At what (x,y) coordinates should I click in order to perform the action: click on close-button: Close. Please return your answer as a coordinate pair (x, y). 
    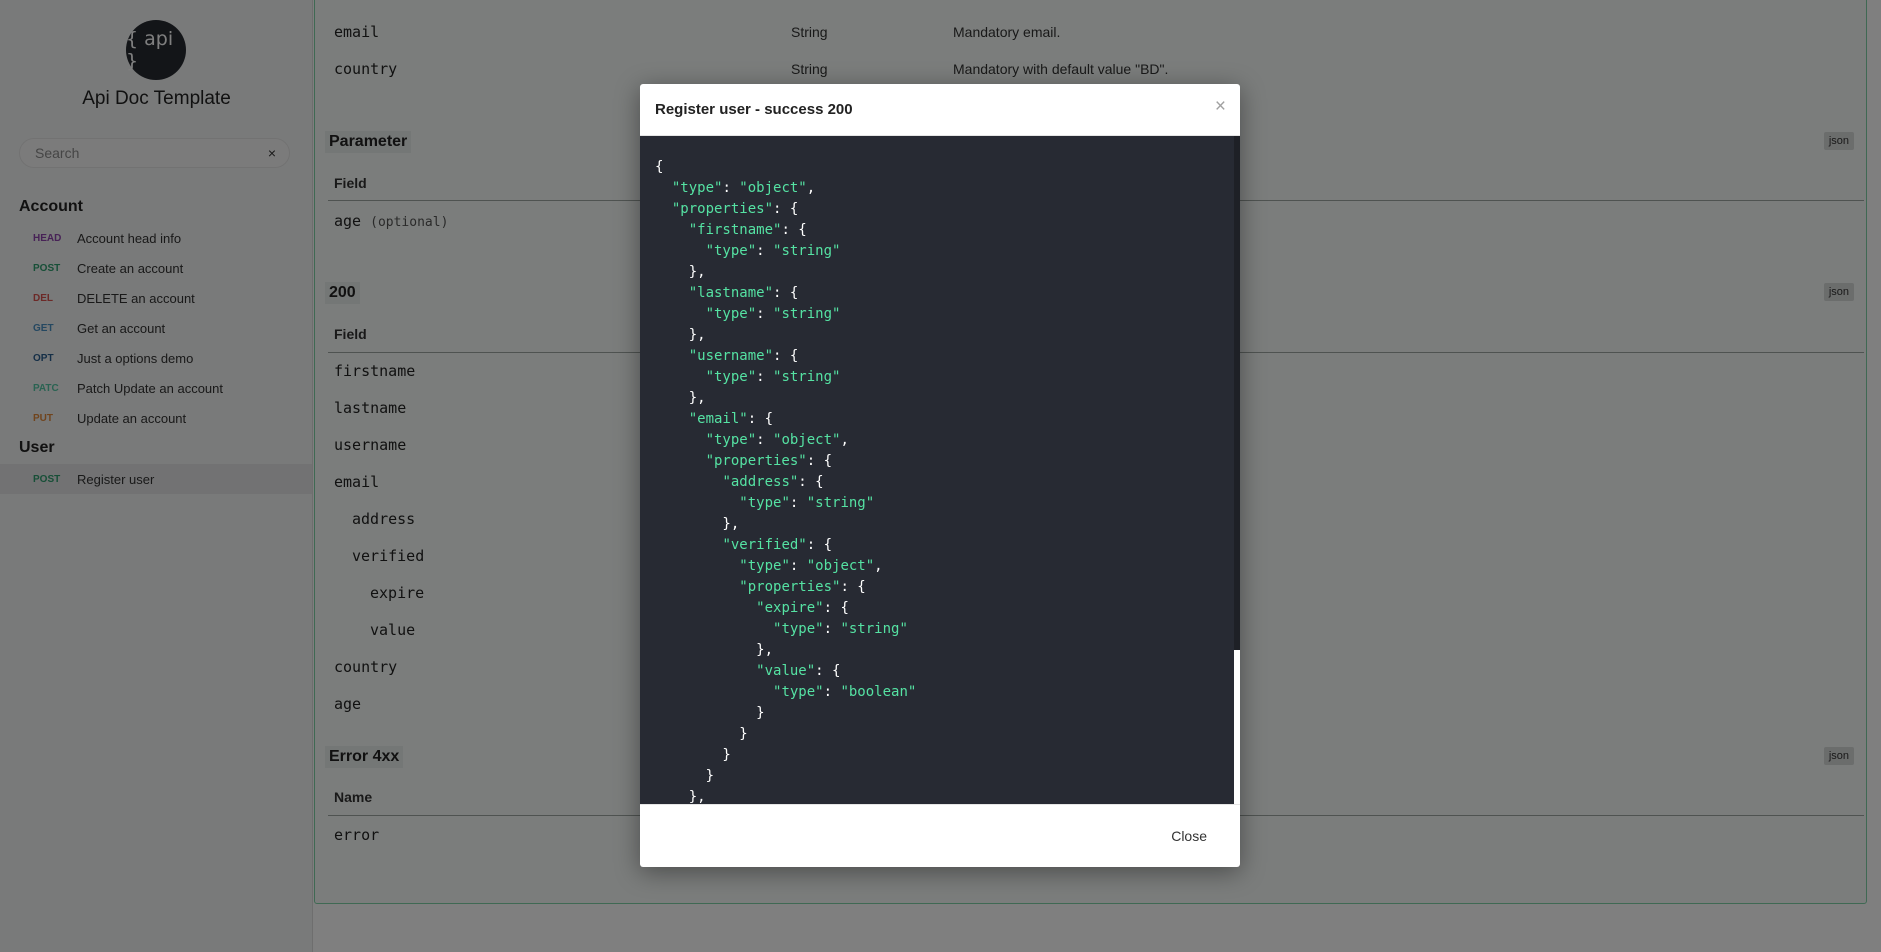
    Looking at the image, I should click on (1189, 836).